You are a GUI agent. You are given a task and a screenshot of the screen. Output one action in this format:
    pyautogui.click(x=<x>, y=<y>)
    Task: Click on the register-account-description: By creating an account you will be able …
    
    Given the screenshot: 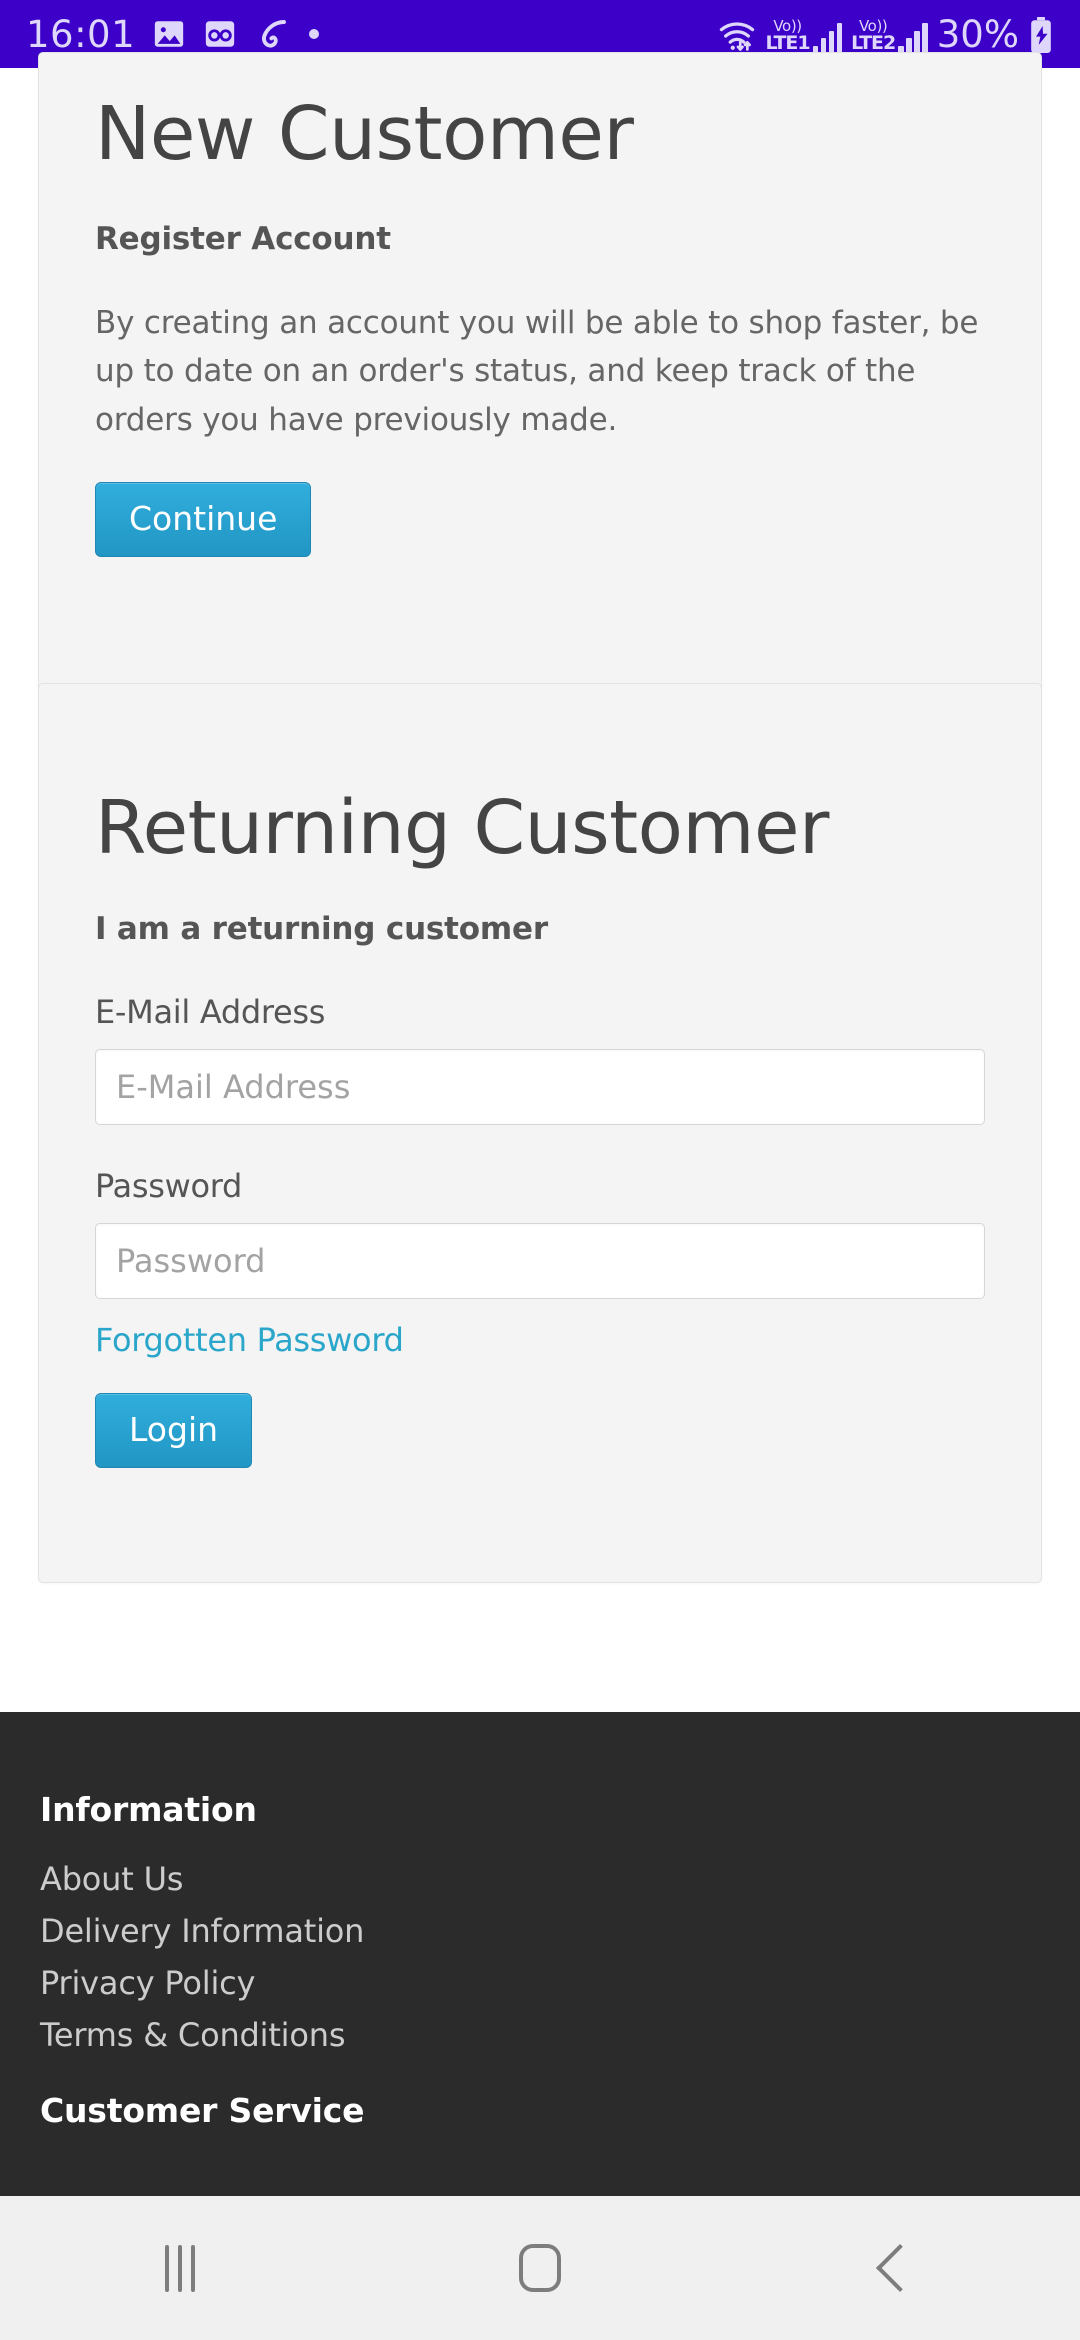 What is the action you would take?
    pyautogui.click(x=537, y=371)
    